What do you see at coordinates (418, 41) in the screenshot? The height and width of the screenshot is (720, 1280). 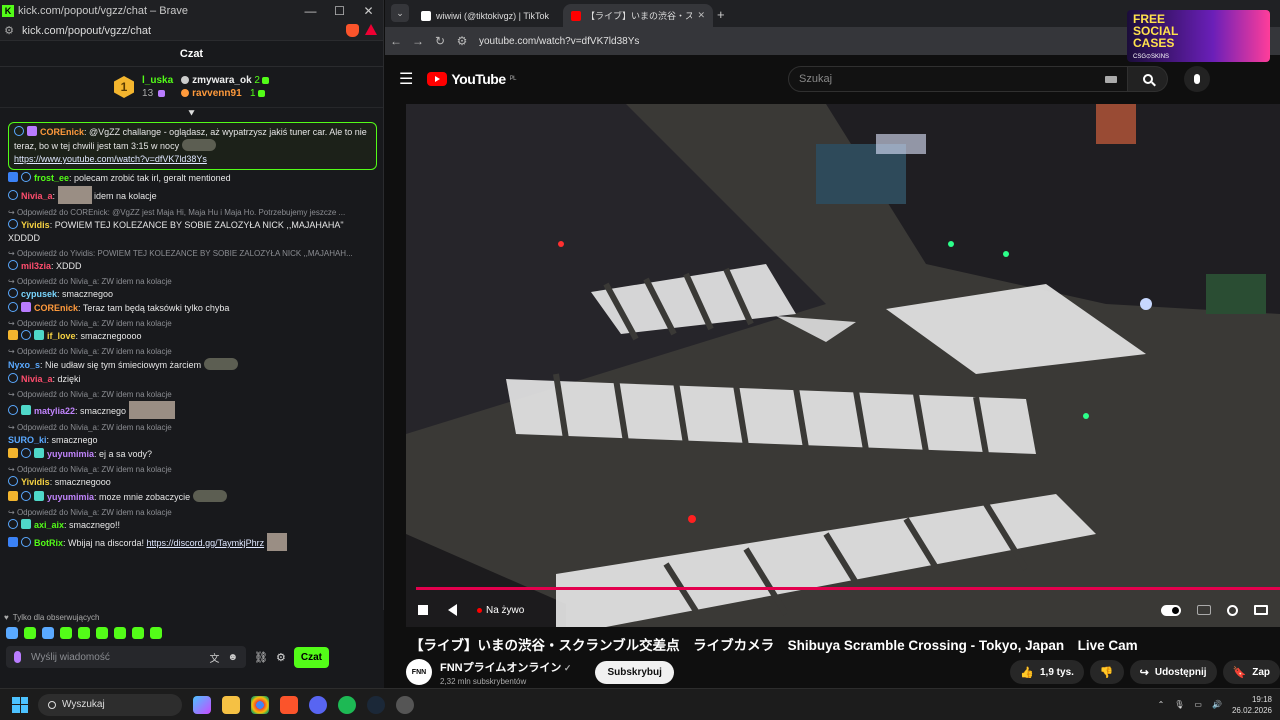 I see `forward-icon: →` at bounding box center [418, 41].